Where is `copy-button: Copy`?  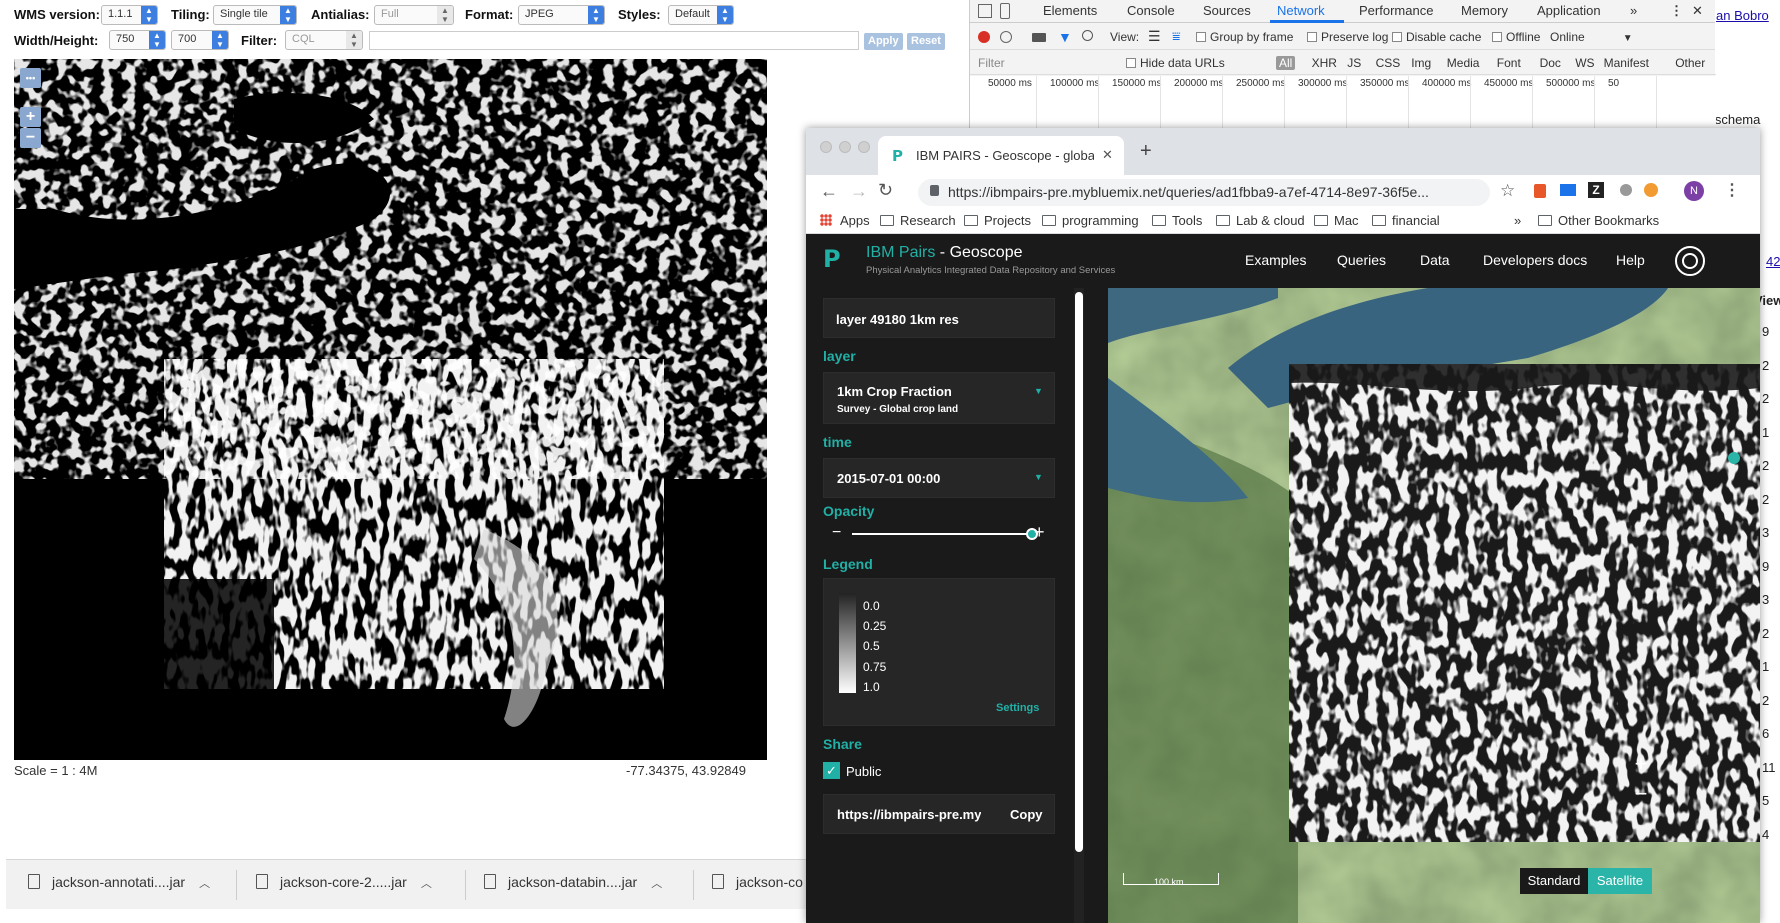 copy-button: Copy is located at coordinates (1026, 814).